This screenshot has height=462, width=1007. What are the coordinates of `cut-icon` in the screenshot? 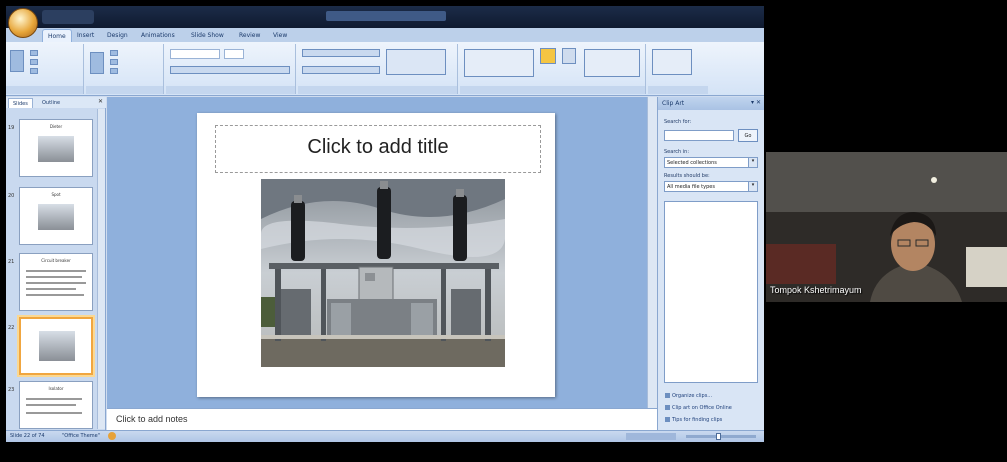 It's located at (34, 53).